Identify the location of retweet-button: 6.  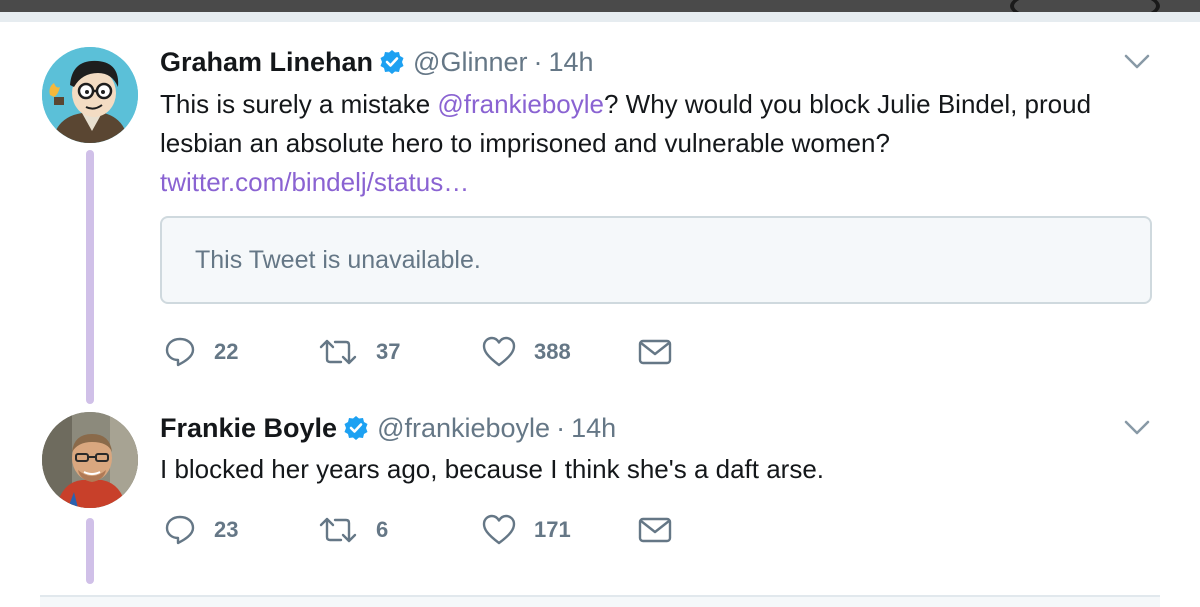
(353, 530).